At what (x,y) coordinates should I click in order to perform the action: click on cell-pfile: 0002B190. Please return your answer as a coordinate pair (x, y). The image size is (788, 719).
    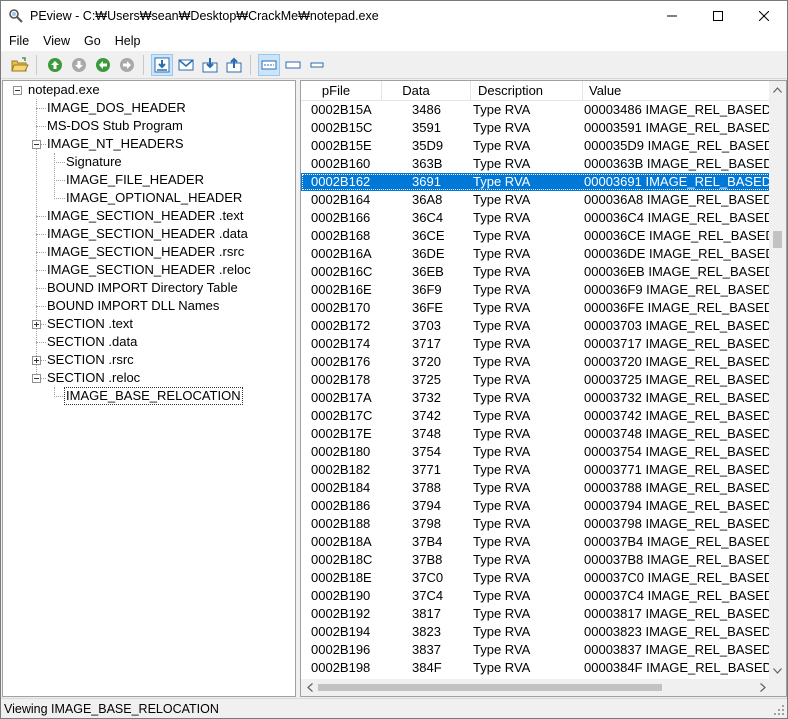
    Looking at the image, I should click on (341, 595).